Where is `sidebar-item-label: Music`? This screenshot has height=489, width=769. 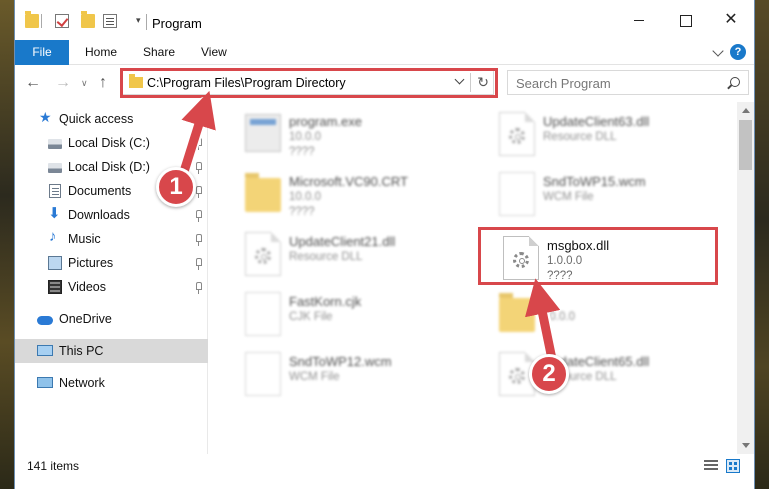 sidebar-item-label: Music is located at coordinates (84, 239).